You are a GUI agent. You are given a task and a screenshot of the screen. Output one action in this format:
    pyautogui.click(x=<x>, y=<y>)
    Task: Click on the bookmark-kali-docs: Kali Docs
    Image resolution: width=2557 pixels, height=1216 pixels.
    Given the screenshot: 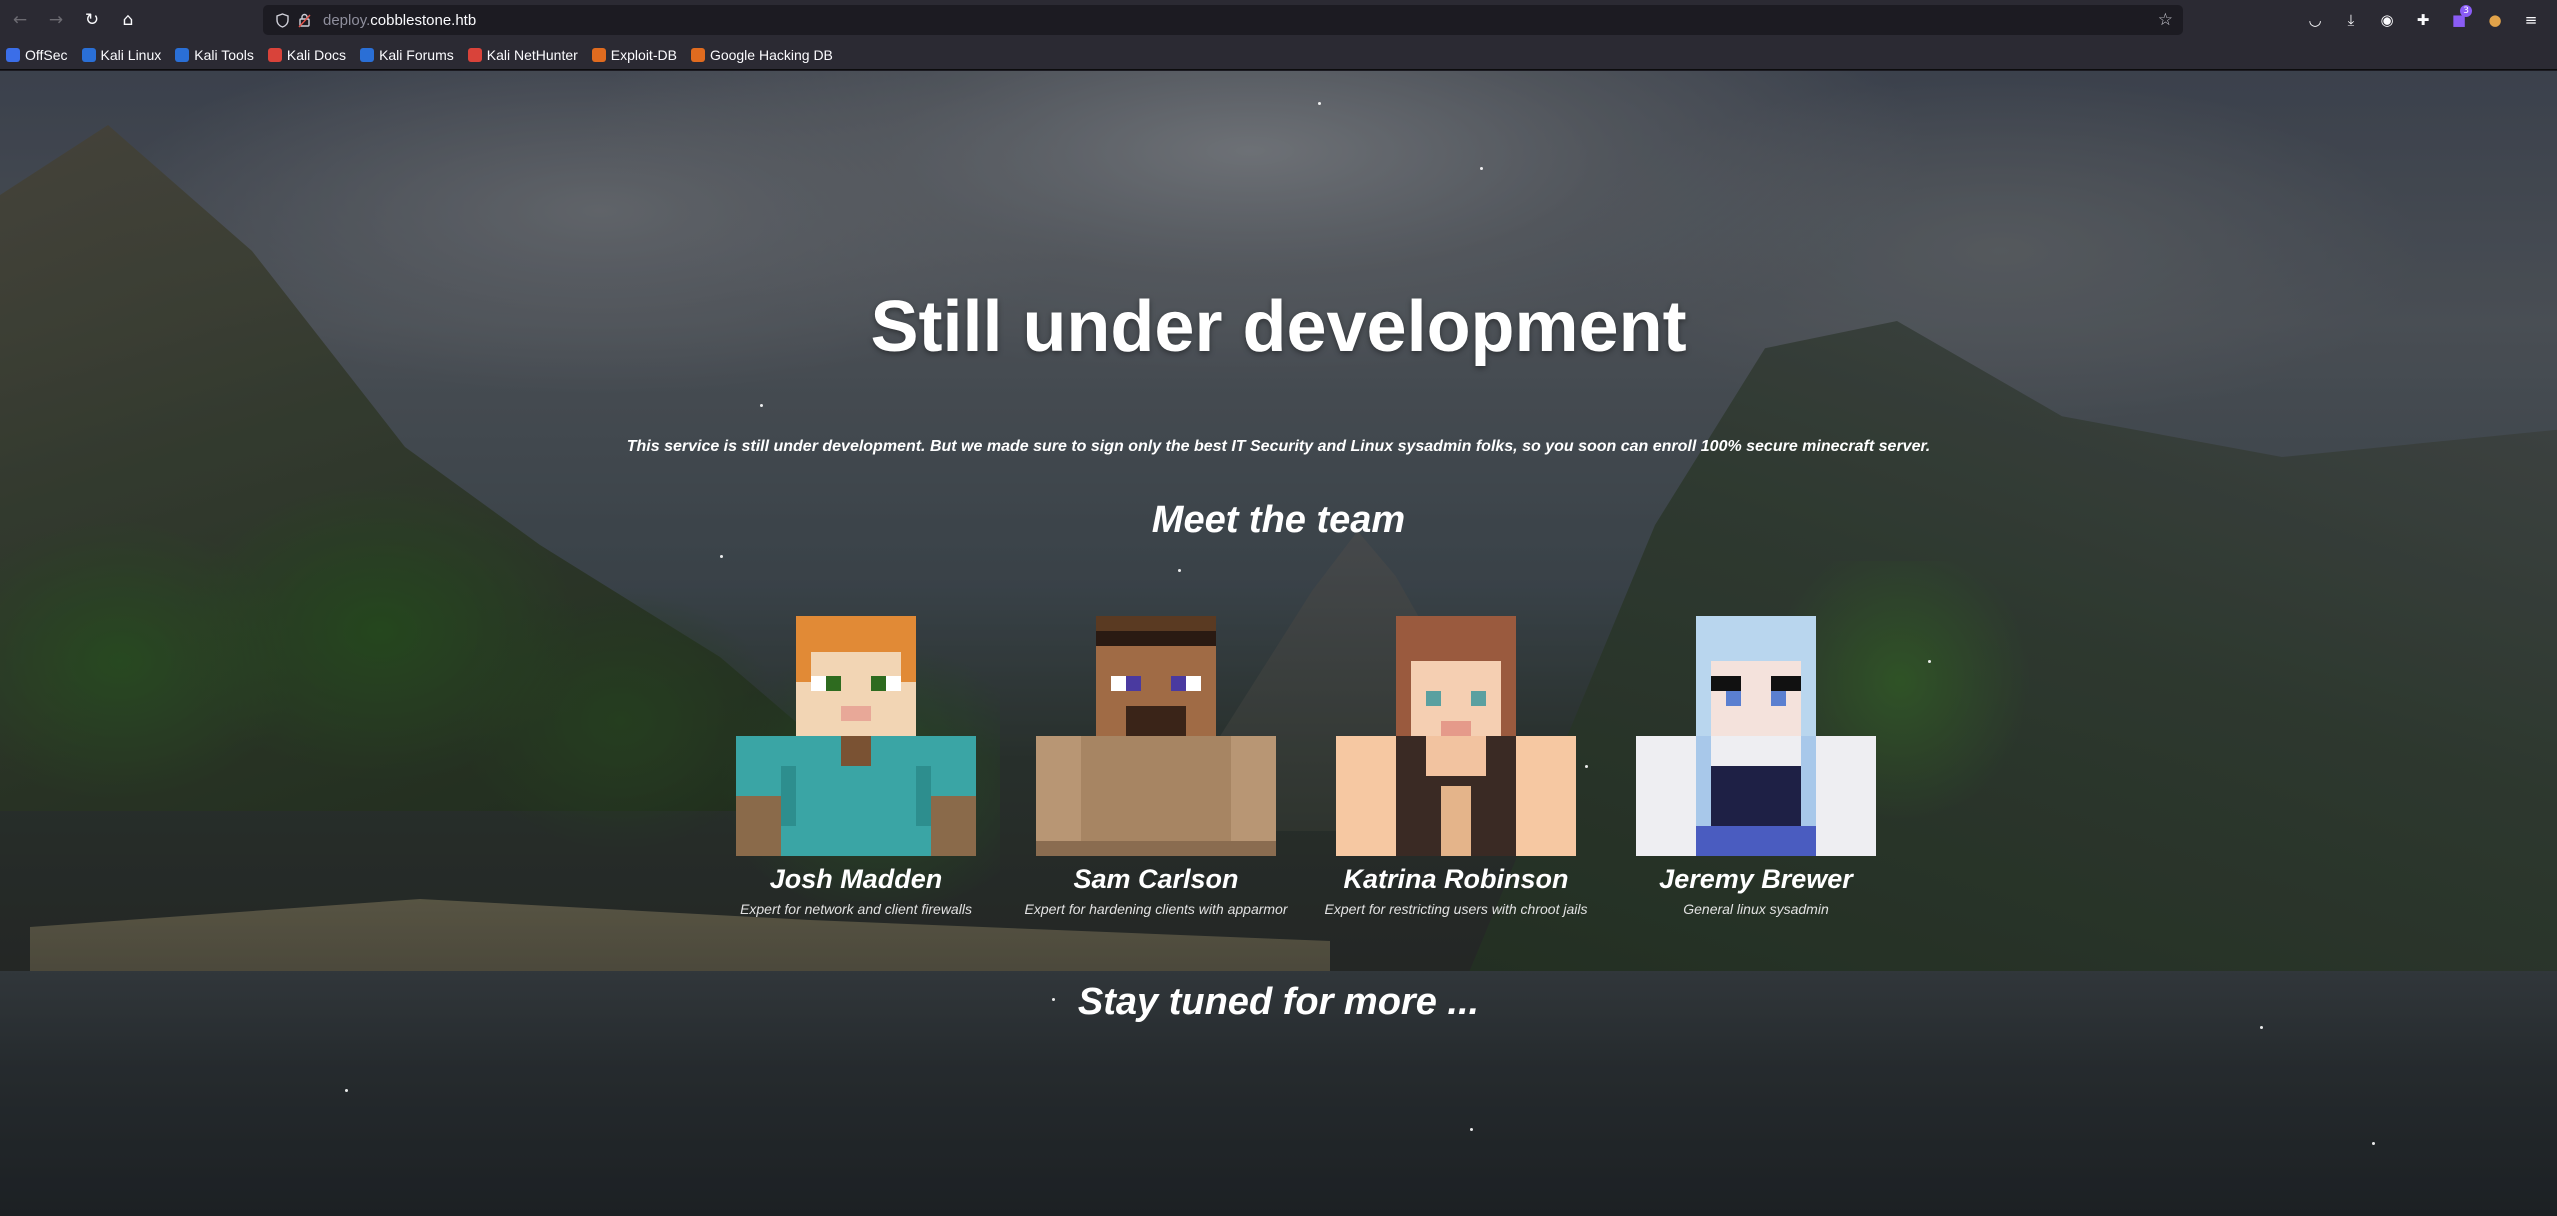 What is the action you would take?
    pyautogui.click(x=307, y=54)
    